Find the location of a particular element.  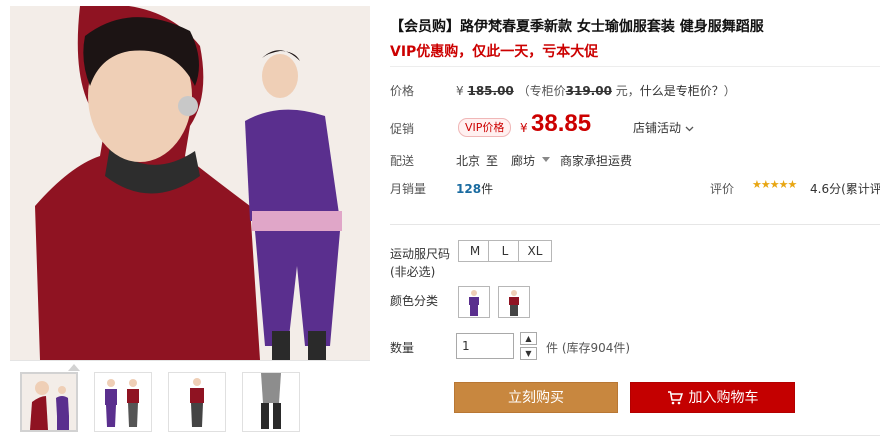

counter-price-suffix: ） is located at coordinates (729, 91).